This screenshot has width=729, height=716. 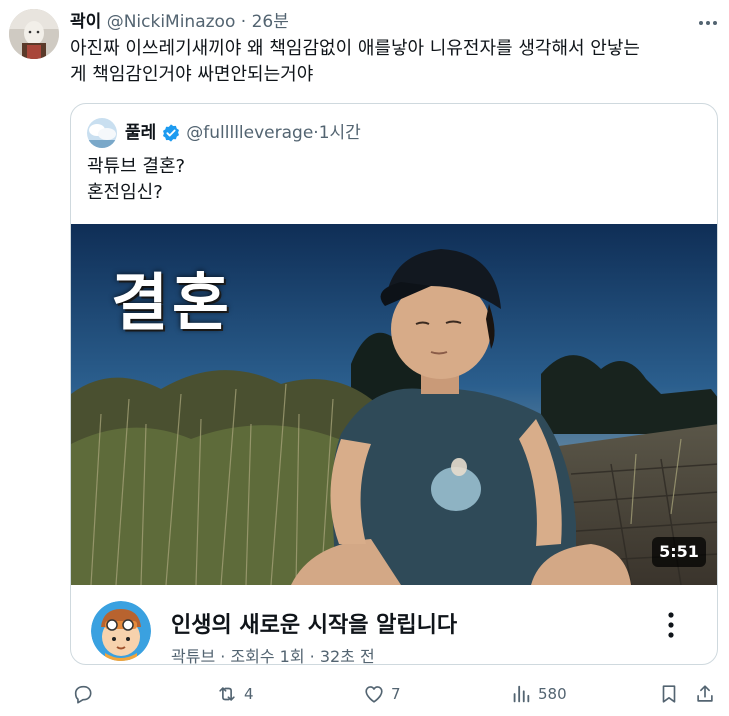 What do you see at coordinates (172, 302) in the screenshot?
I see `video-overlay-text: 결혼` at bounding box center [172, 302].